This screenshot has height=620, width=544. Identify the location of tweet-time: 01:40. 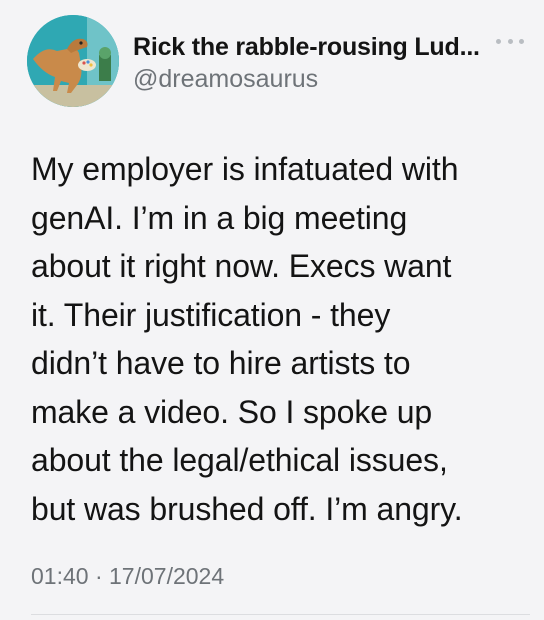
(60, 576).